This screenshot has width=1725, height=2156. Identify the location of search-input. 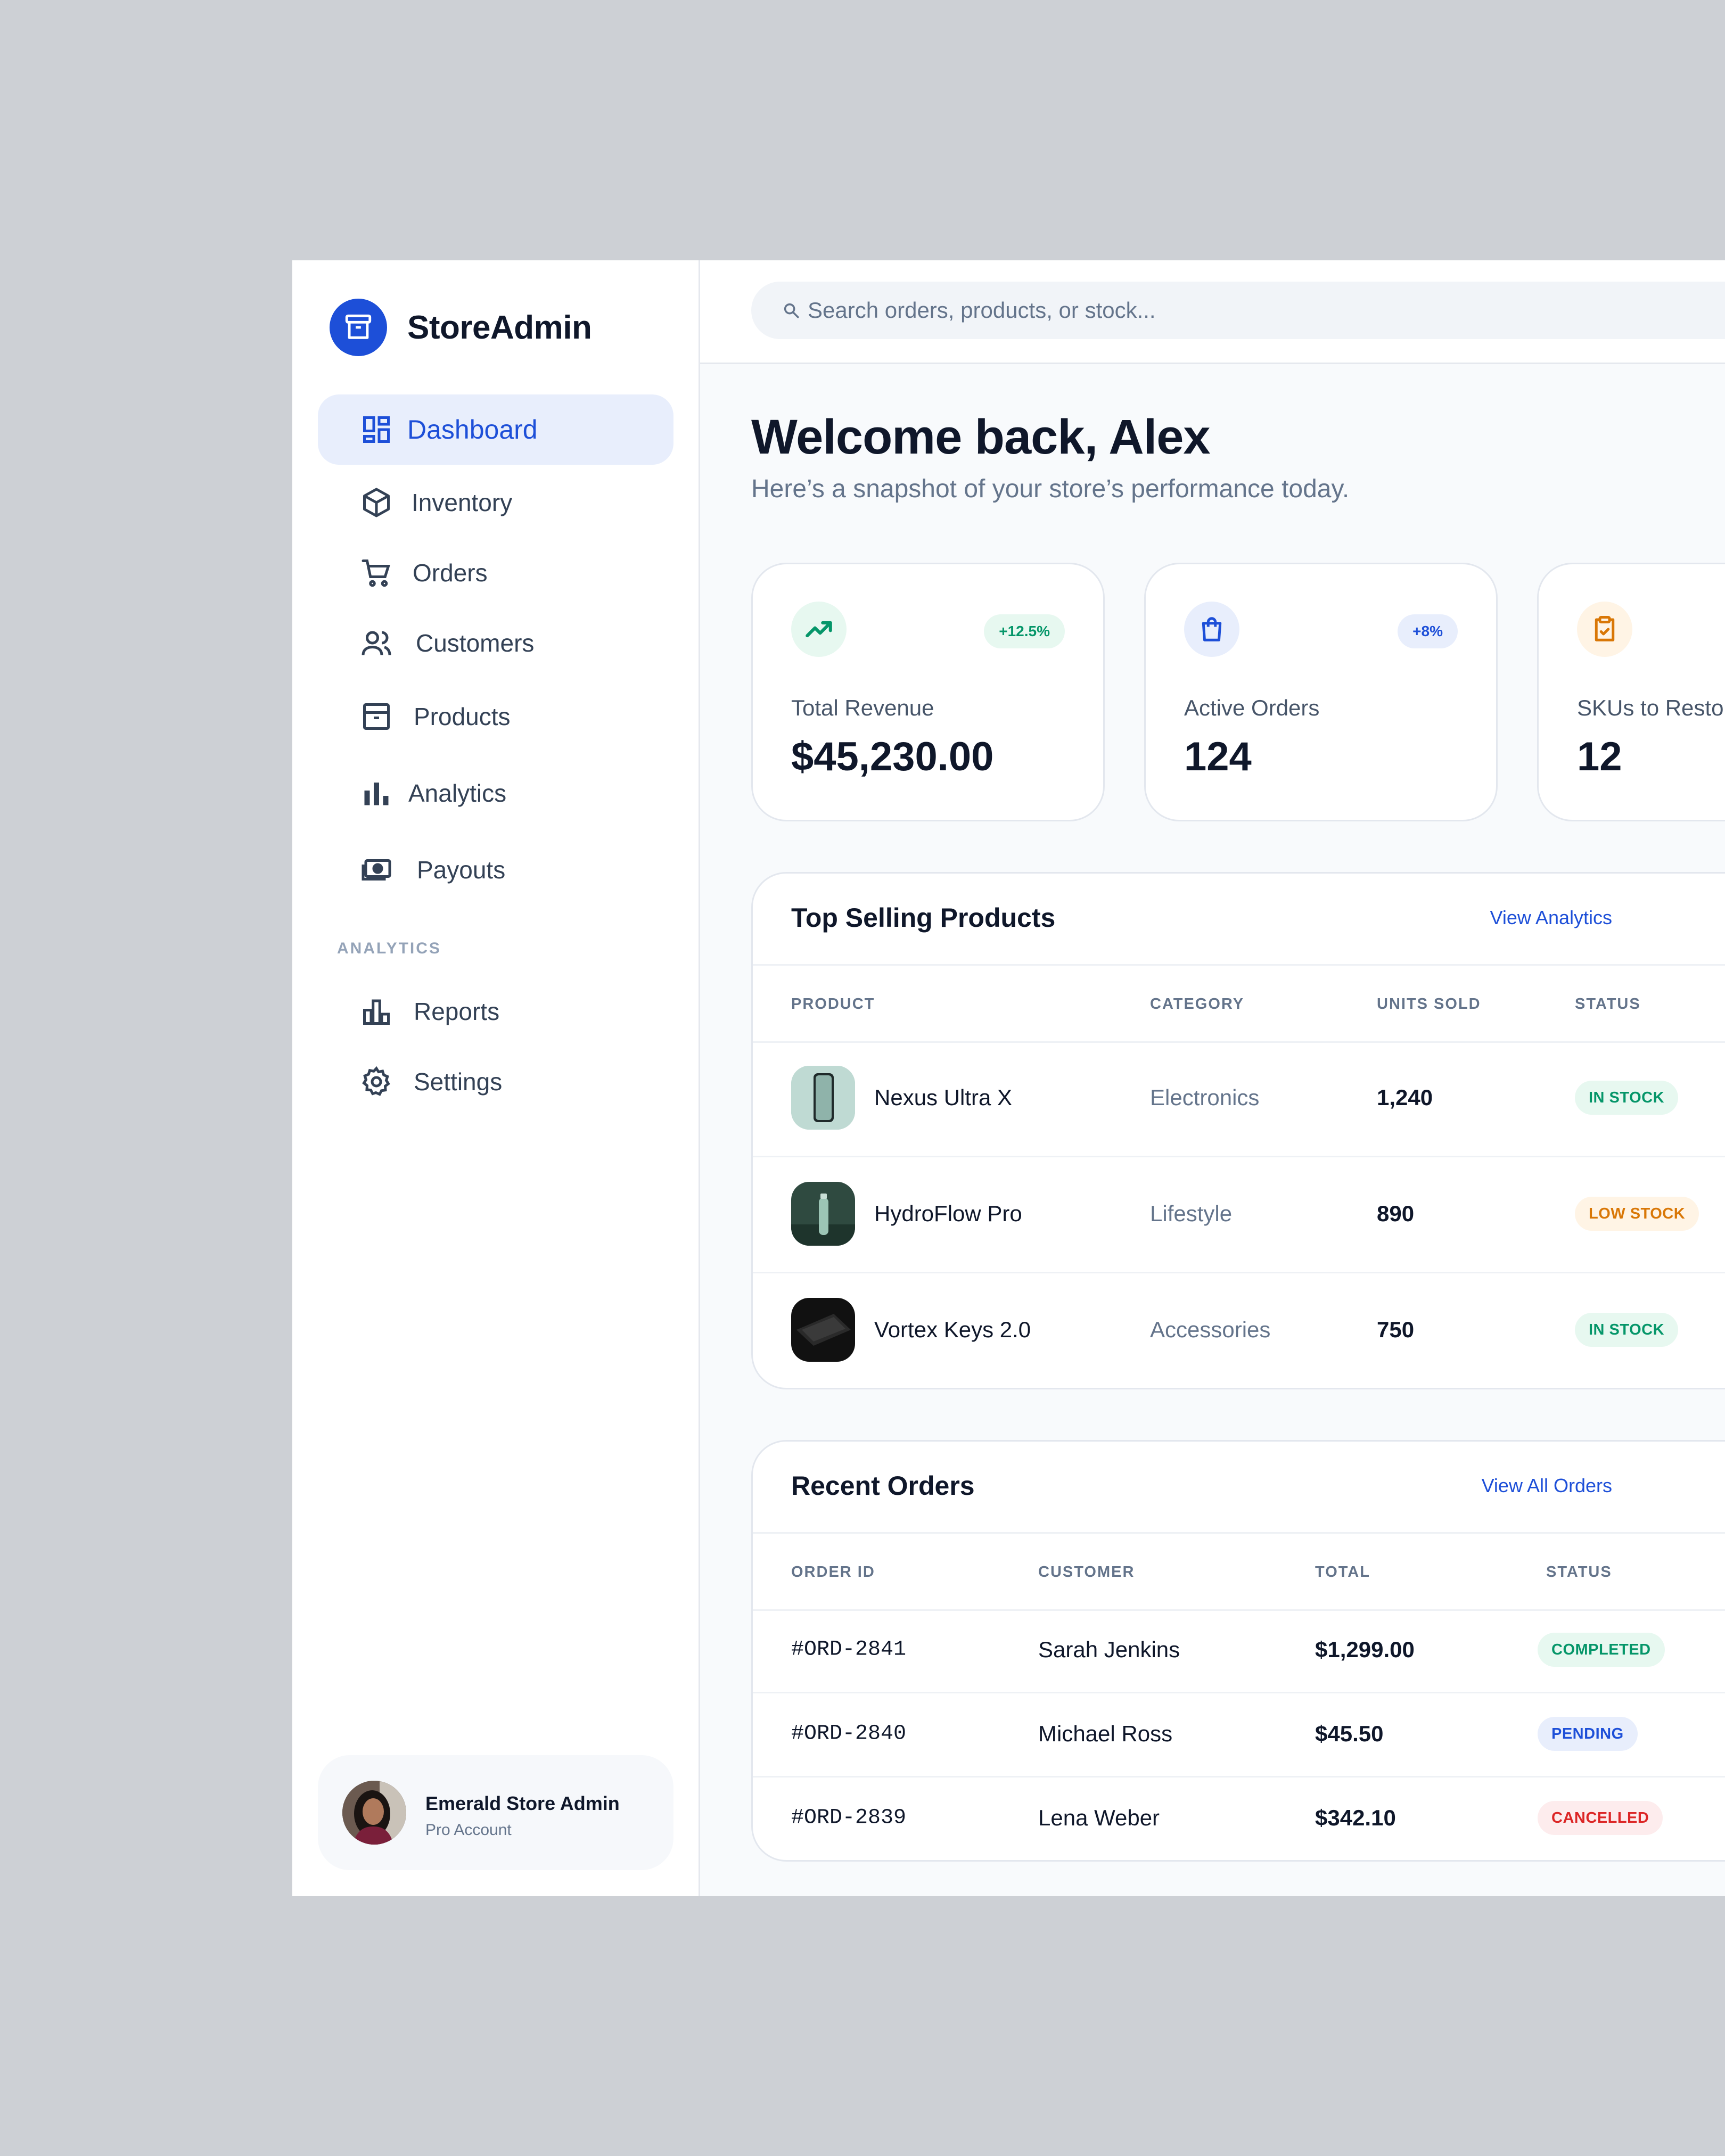
(1261, 310).